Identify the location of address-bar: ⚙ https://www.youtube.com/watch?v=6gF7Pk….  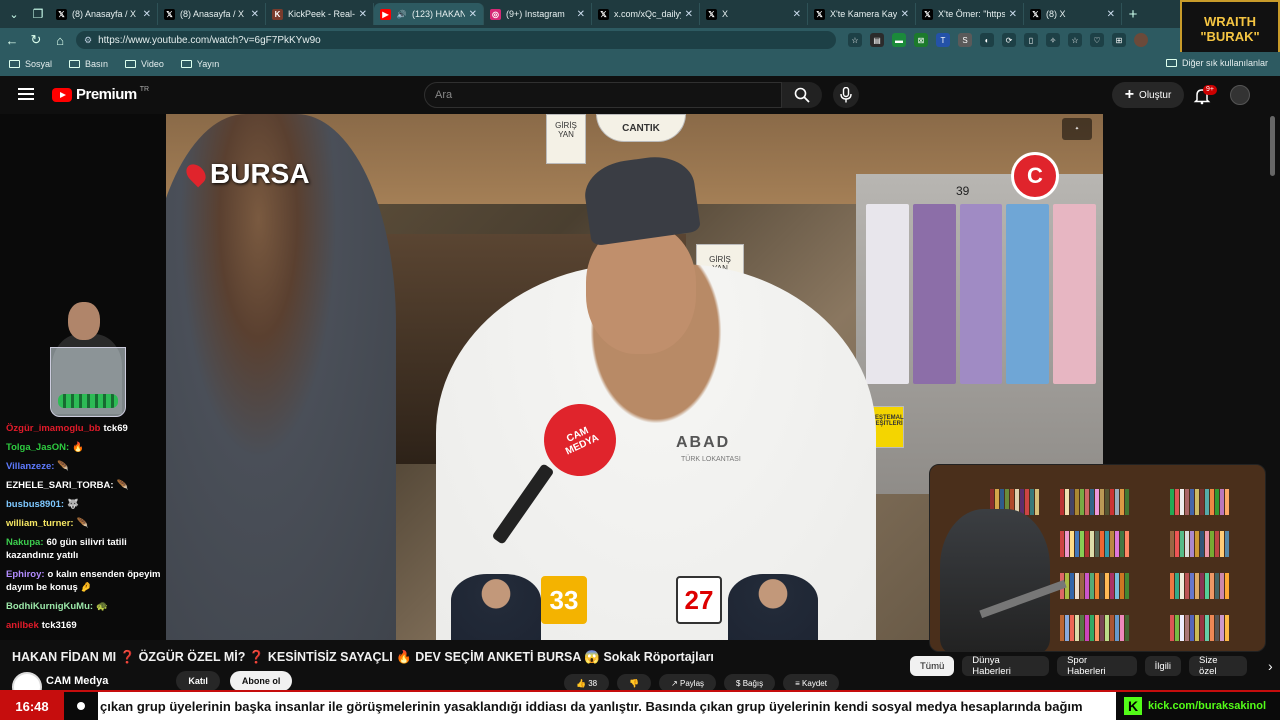
(456, 40).